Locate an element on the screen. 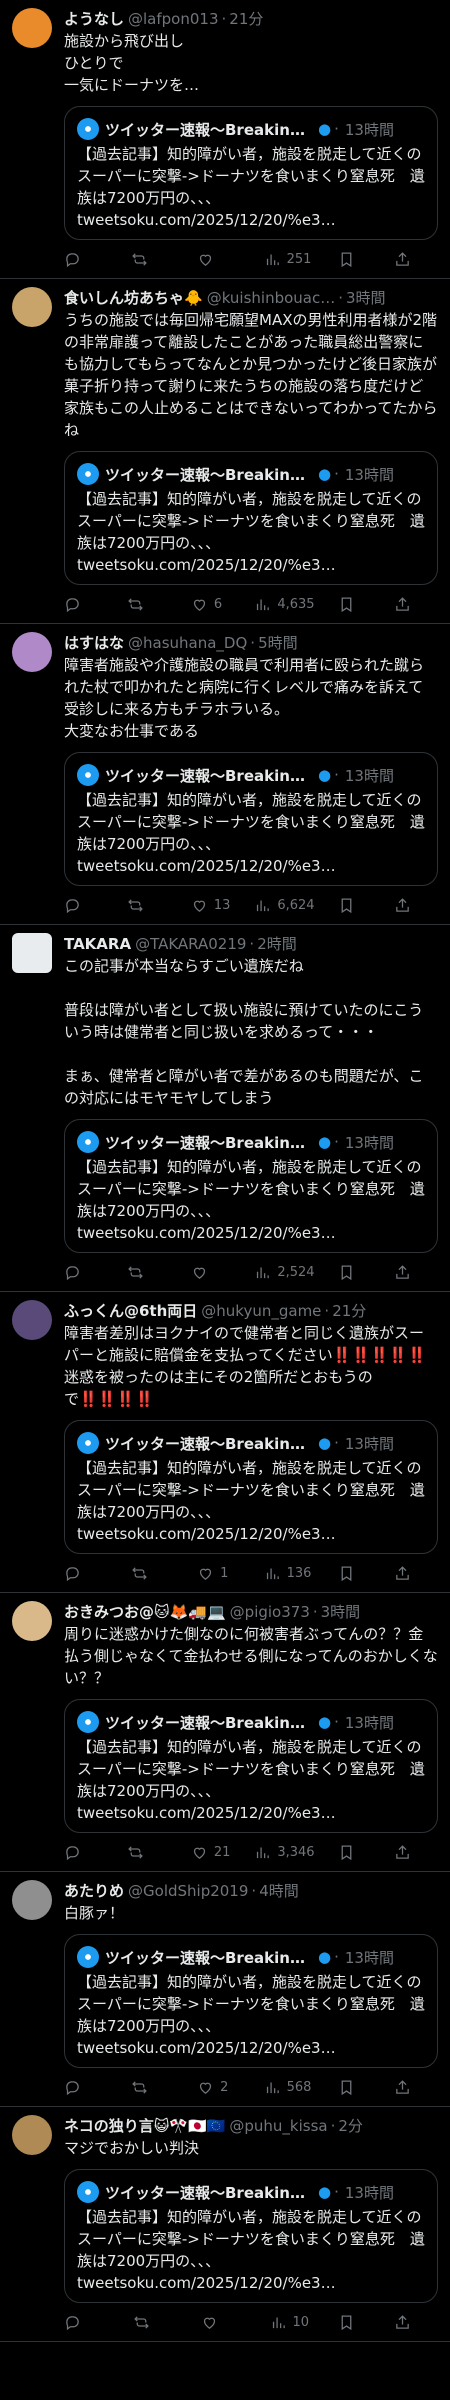 Image resolution: width=450 pixels, height=2400 pixels. views-button: 136 is located at coordinates (287, 1573).